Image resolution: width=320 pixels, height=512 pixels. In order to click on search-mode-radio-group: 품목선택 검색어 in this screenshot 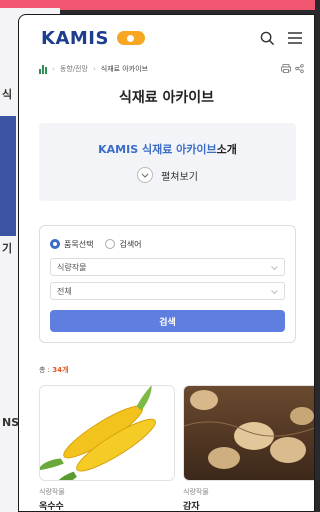, I will do `click(167, 244)`.